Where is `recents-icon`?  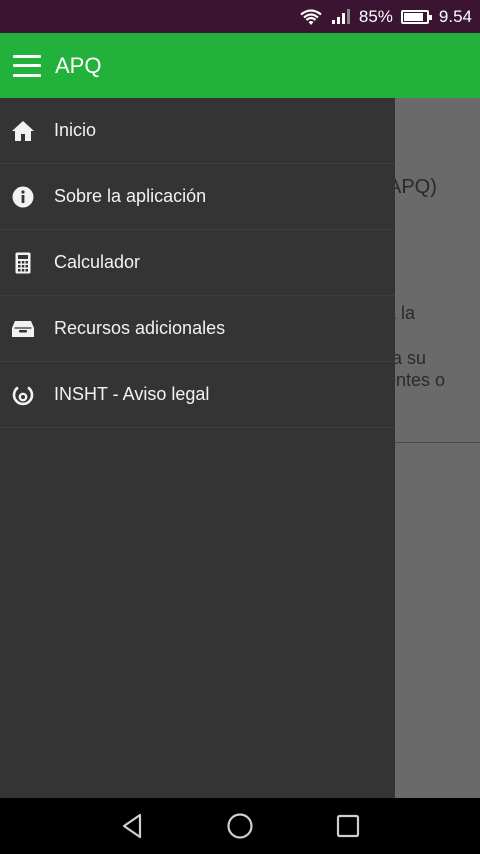 recents-icon is located at coordinates (348, 826).